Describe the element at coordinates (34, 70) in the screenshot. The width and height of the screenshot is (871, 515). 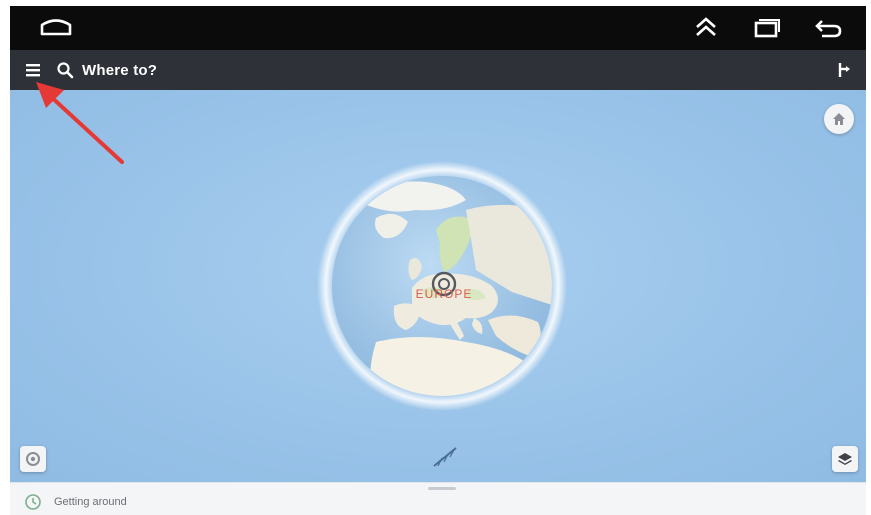
I see `hamburger-menu-icon` at that location.